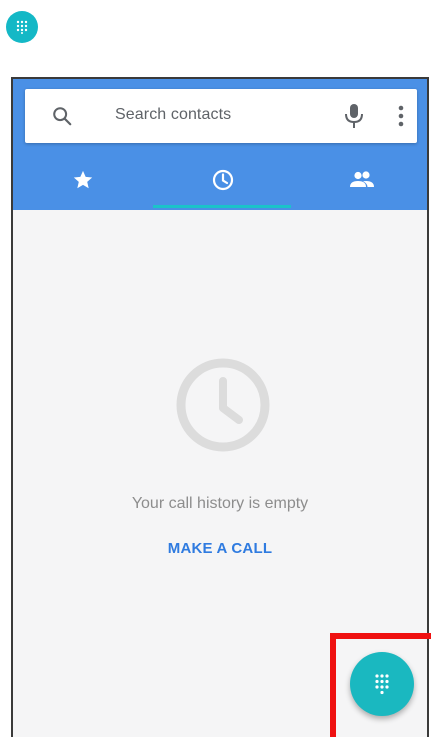 The height and width of the screenshot is (737, 431). I want to click on tab-favorites, so click(82, 180).